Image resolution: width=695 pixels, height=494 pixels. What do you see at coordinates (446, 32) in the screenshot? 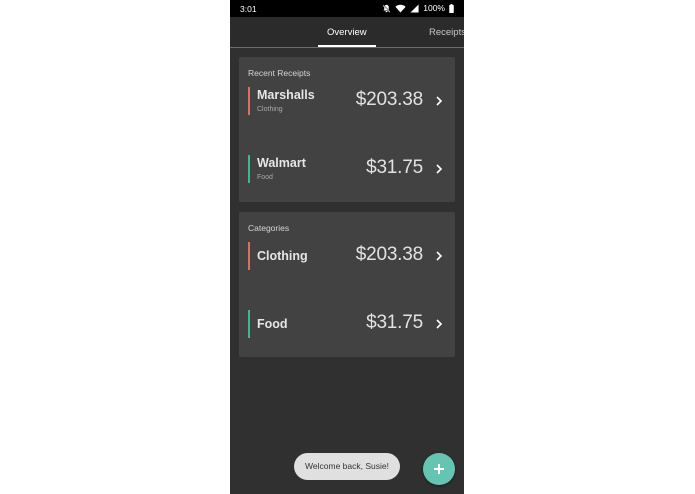
I see `tab-receipts: Receipts` at bounding box center [446, 32].